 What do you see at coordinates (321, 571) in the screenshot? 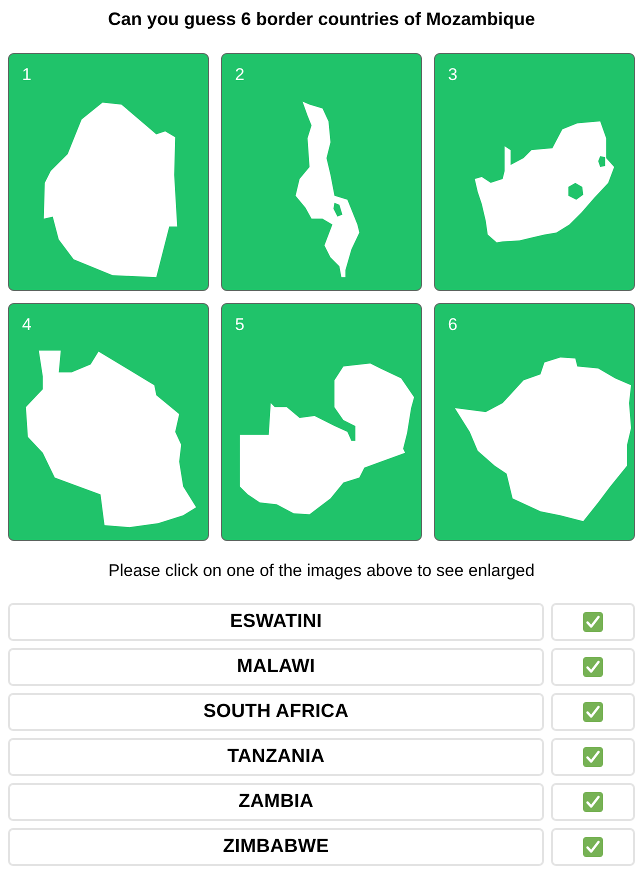
I see `instruction-text: Please click on one of the images above to see enlarged` at bounding box center [321, 571].